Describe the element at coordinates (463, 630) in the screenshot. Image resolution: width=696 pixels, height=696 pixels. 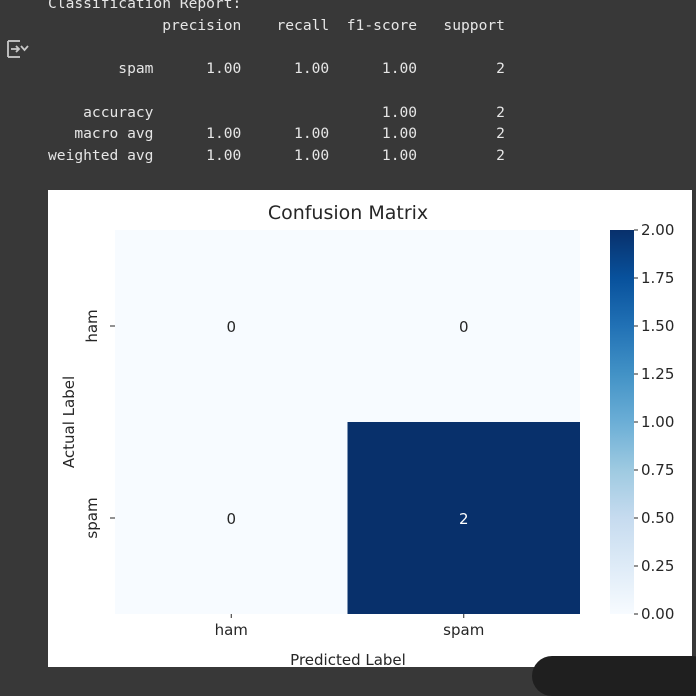
I see `x-tick-label: spam` at that location.